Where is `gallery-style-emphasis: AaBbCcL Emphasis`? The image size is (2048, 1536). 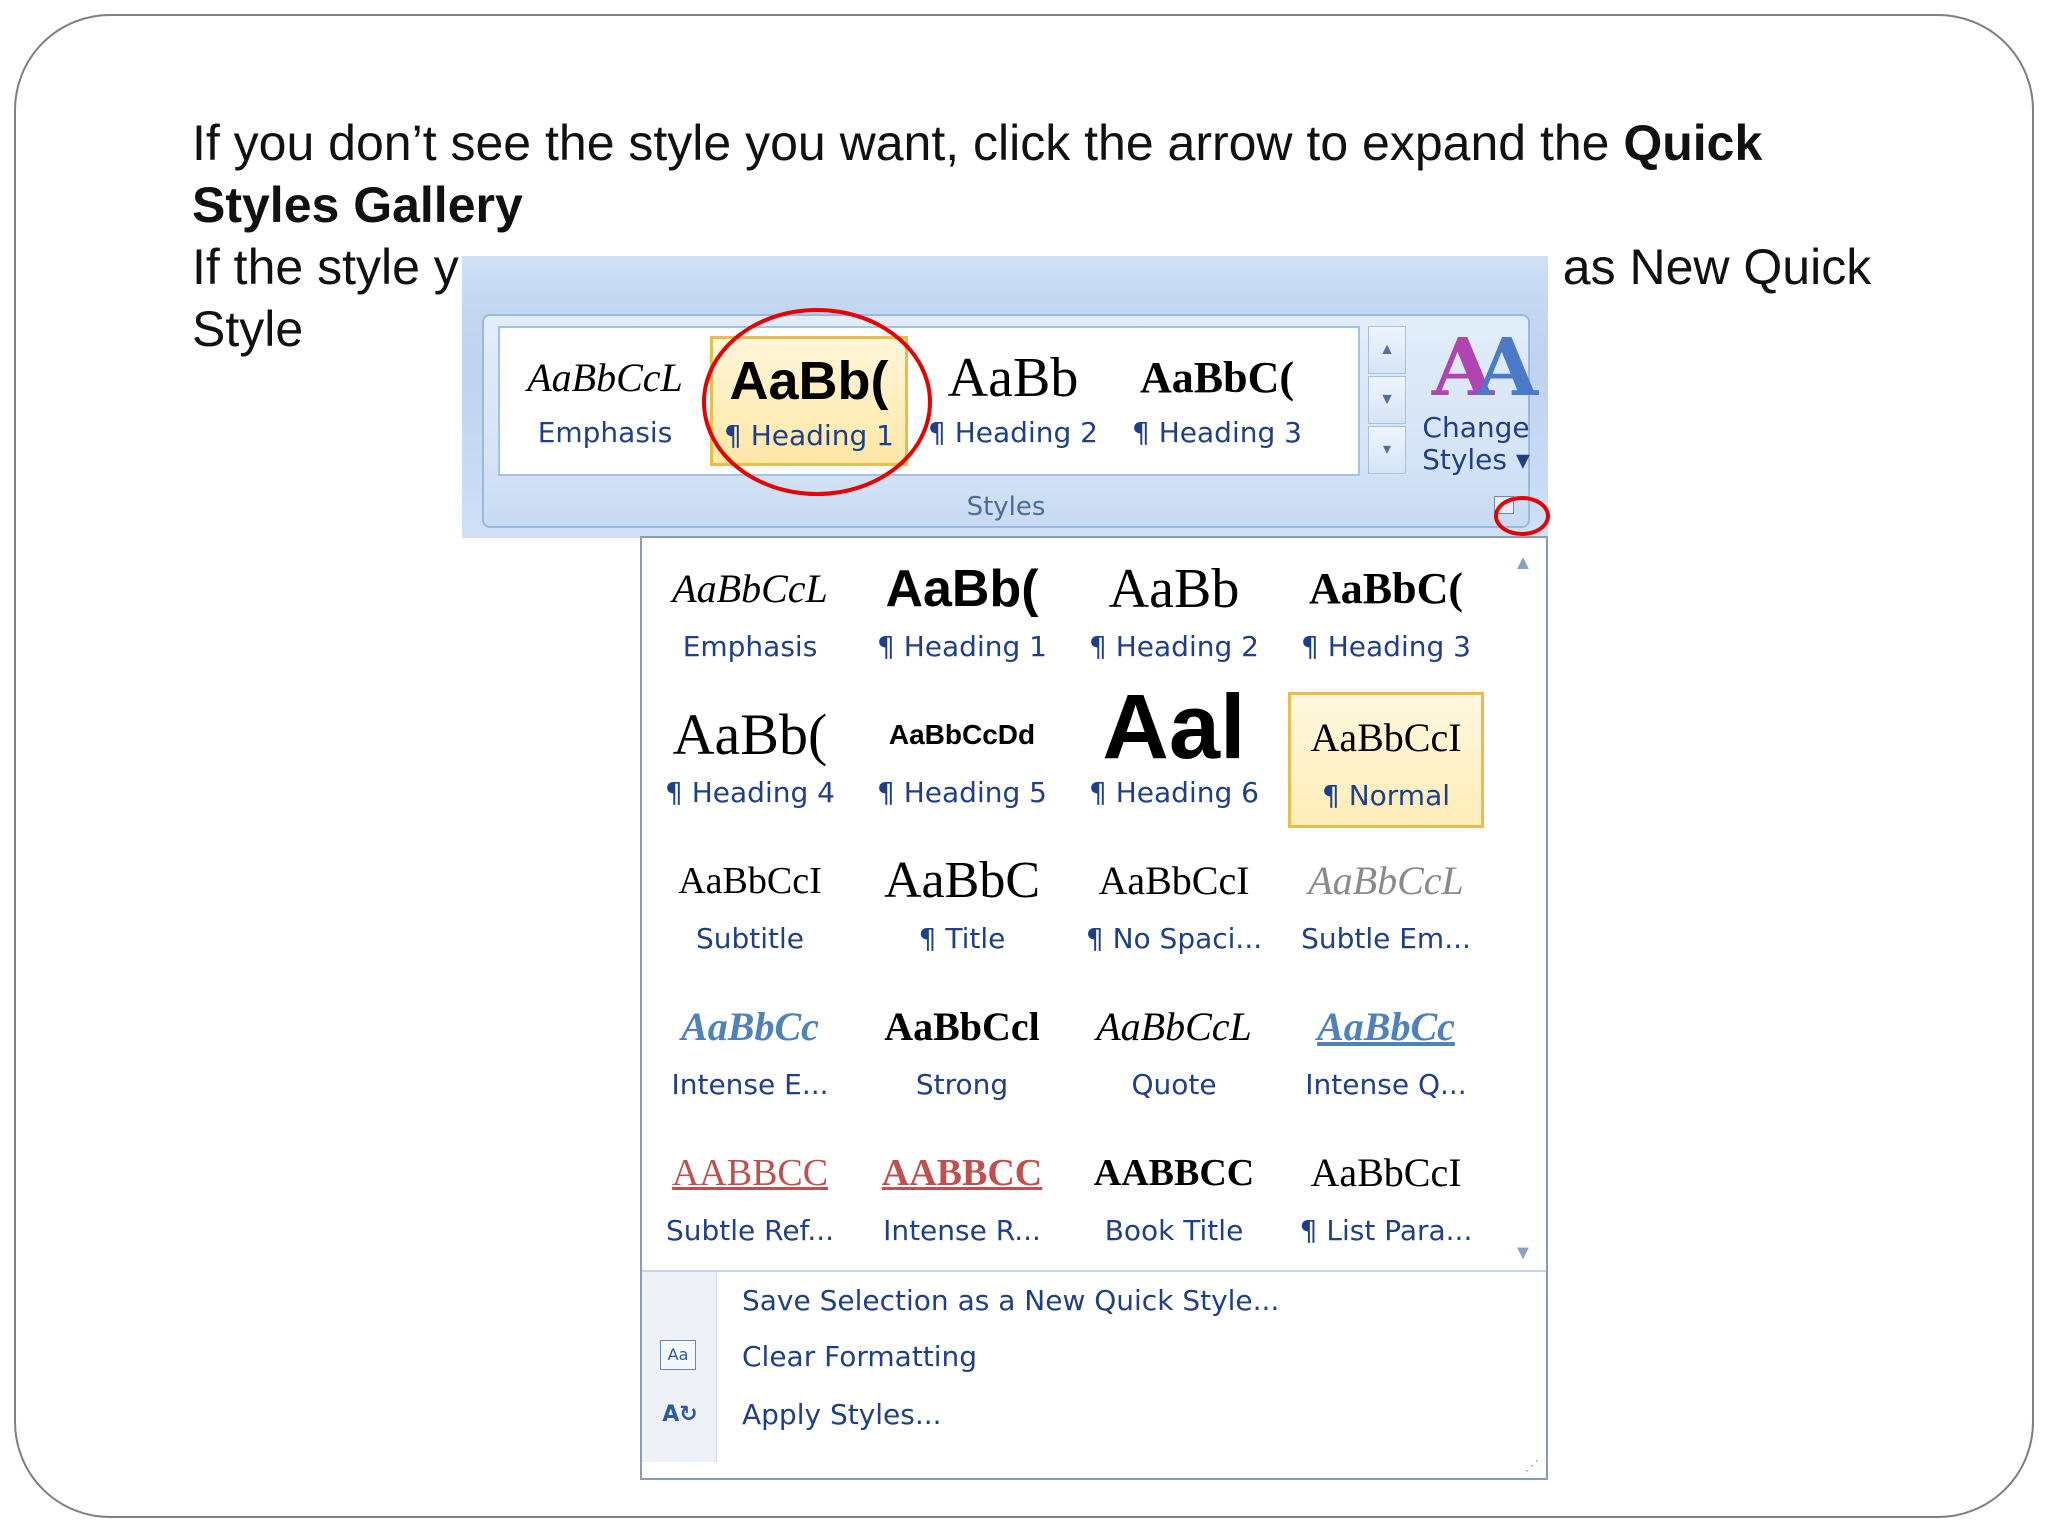
gallery-style-emphasis: AaBbCcL Emphasis is located at coordinates (750, 614).